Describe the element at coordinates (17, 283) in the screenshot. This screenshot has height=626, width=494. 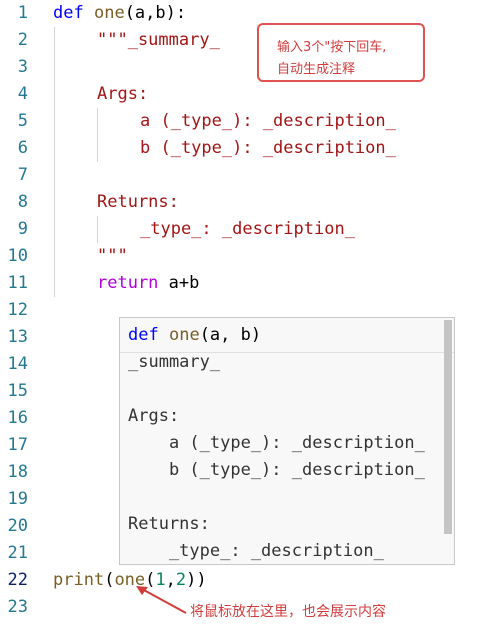
I see `line-number: 11` at that location.